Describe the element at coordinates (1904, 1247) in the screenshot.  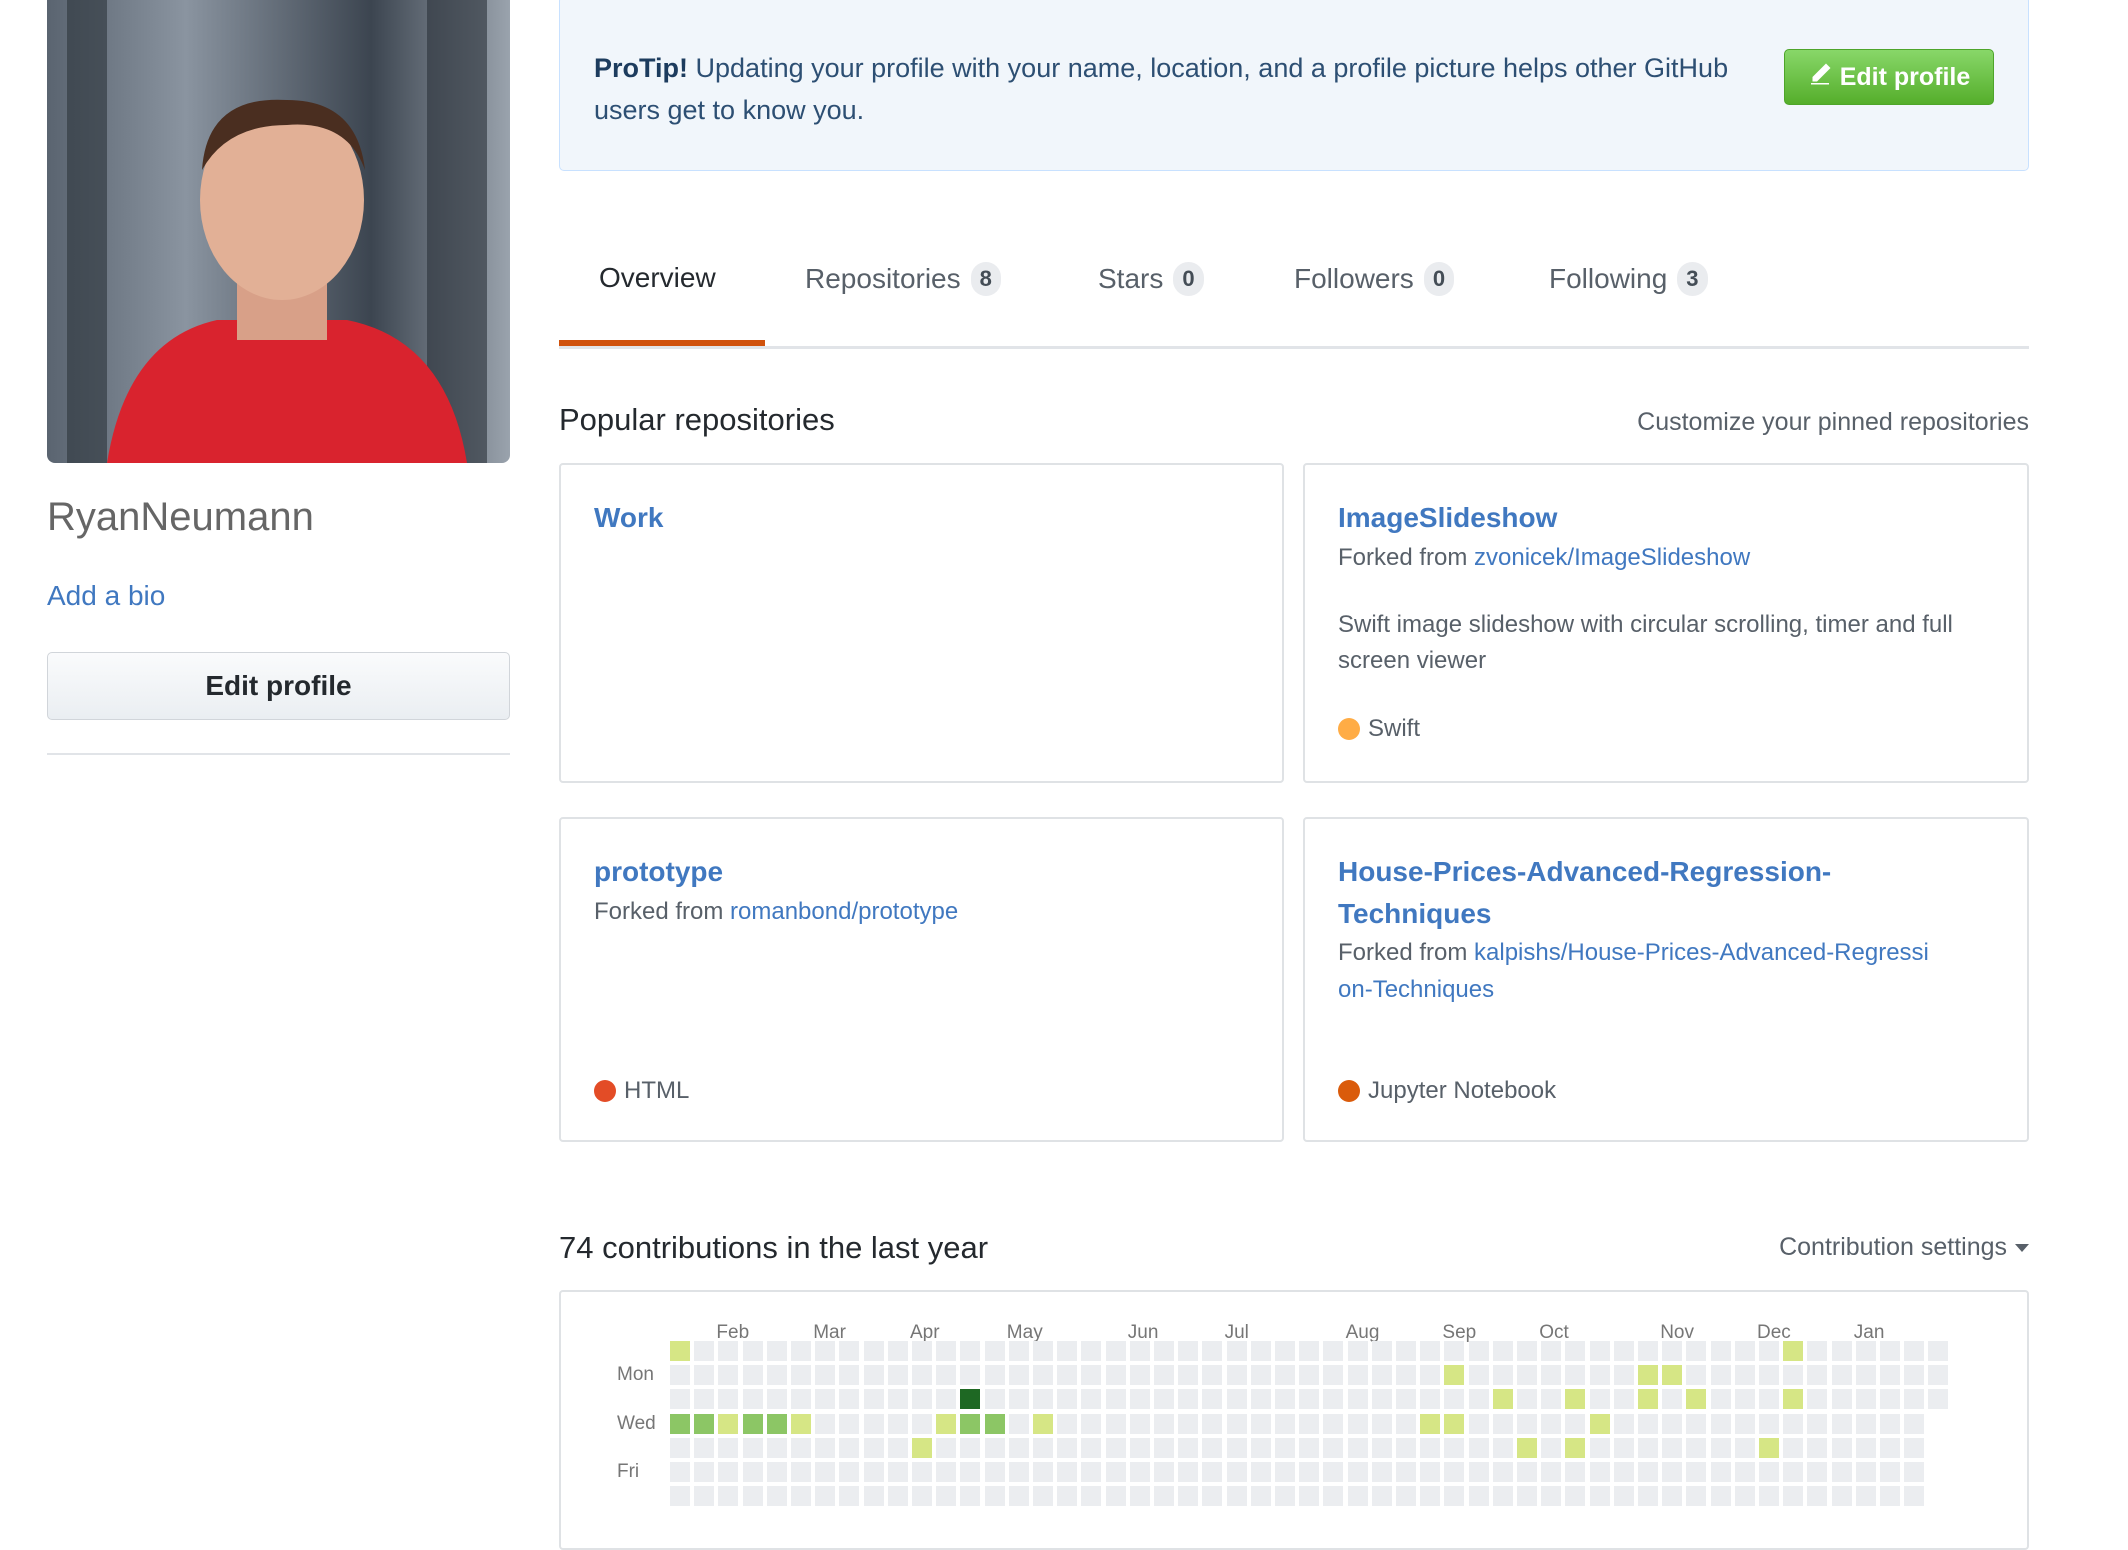
I see `contribution-settings-dropdown: Contribution settings` at that location.